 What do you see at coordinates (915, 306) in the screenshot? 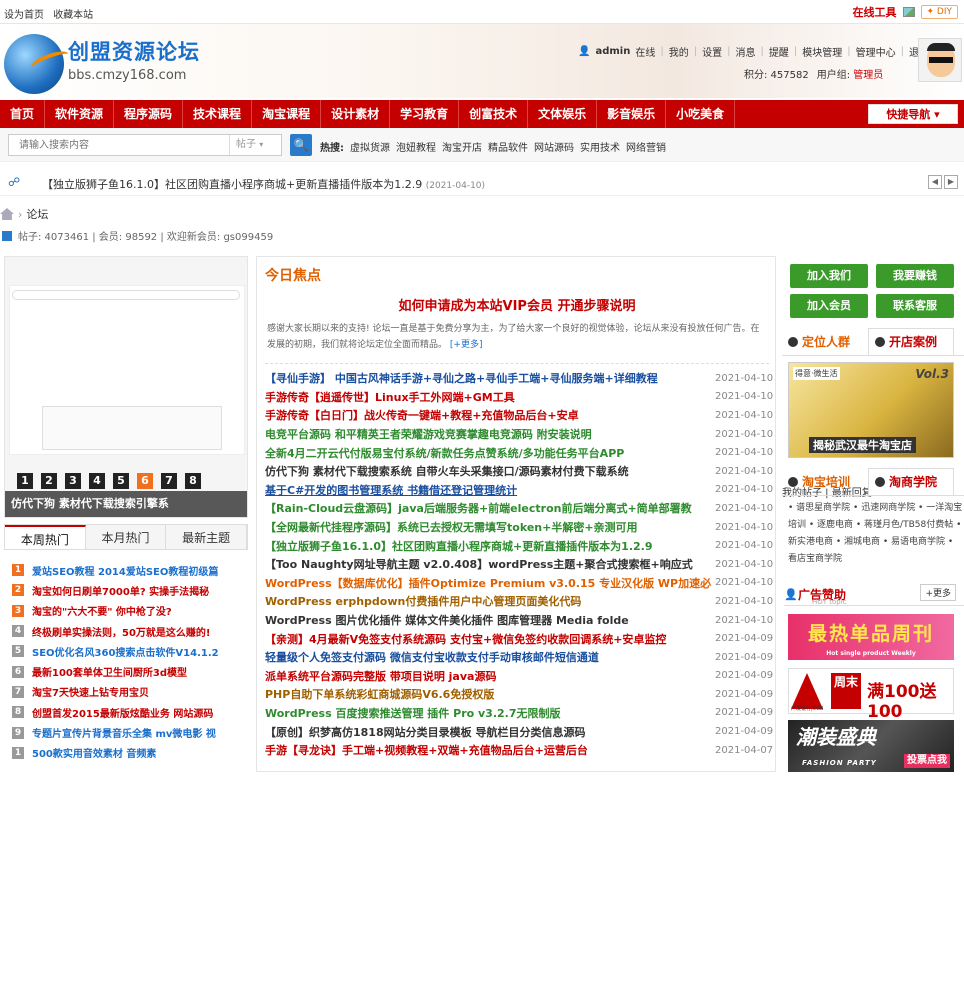
I see `contact-service-button: 联系客服` at bounding box center [915, 306].